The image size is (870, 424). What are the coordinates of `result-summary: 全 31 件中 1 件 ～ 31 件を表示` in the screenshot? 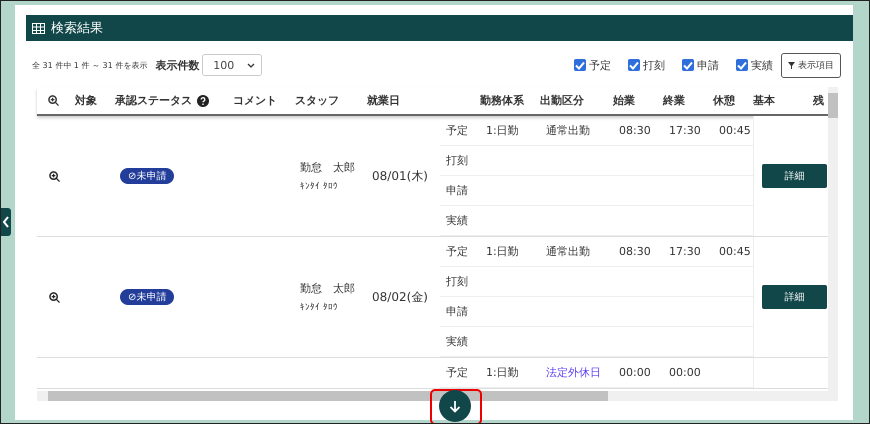 It's located at (90, 65).